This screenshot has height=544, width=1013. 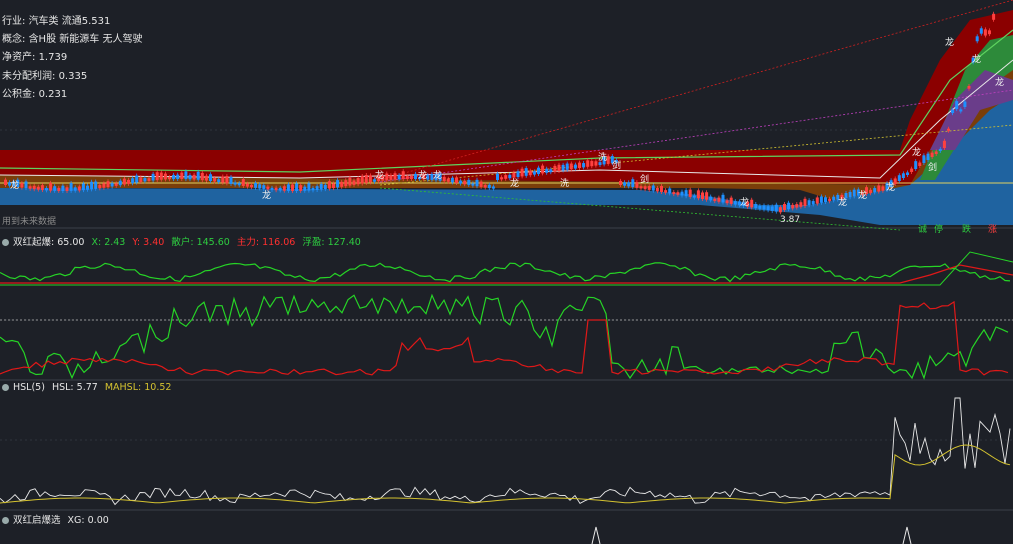 What do you see at coordinates (938, 228) in the screenshot?
I see `right-button-1: 停` at bounding box center [938, 228].